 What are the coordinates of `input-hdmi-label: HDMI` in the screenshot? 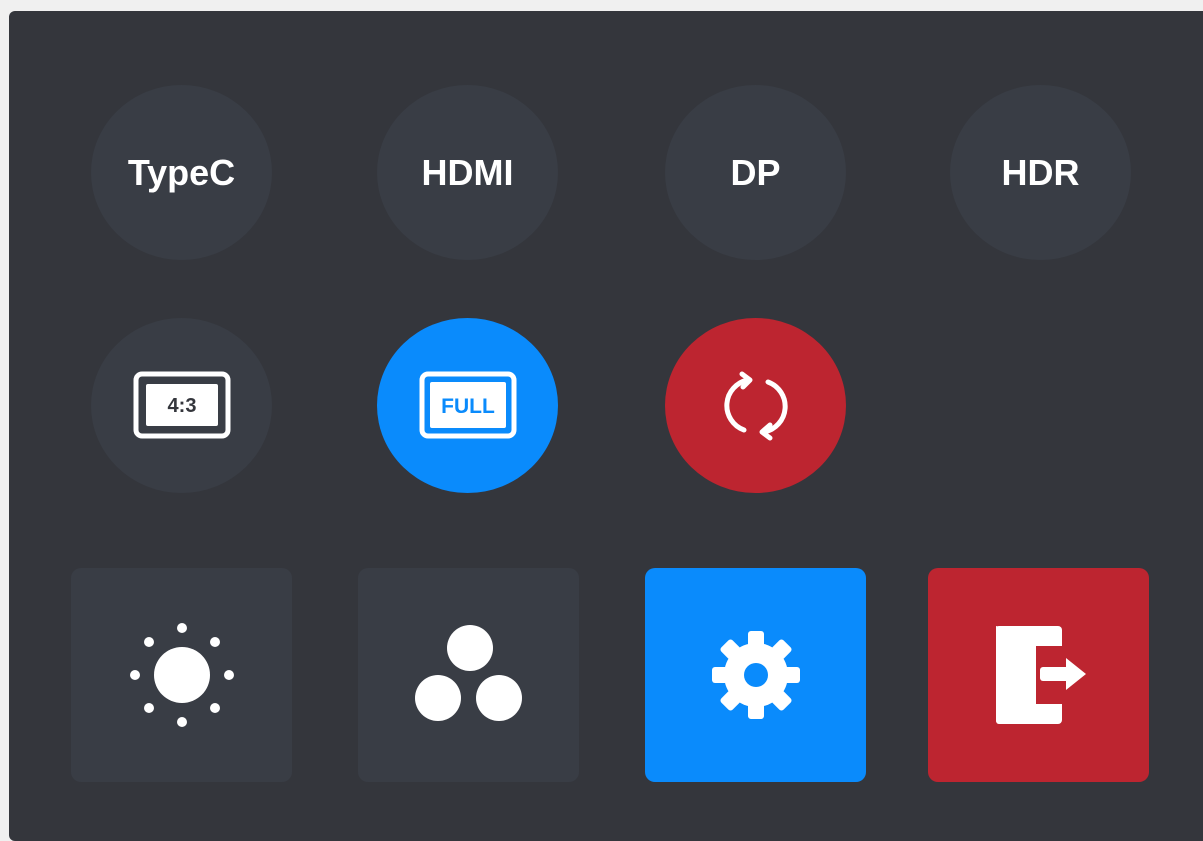 It's located at (467, 172).